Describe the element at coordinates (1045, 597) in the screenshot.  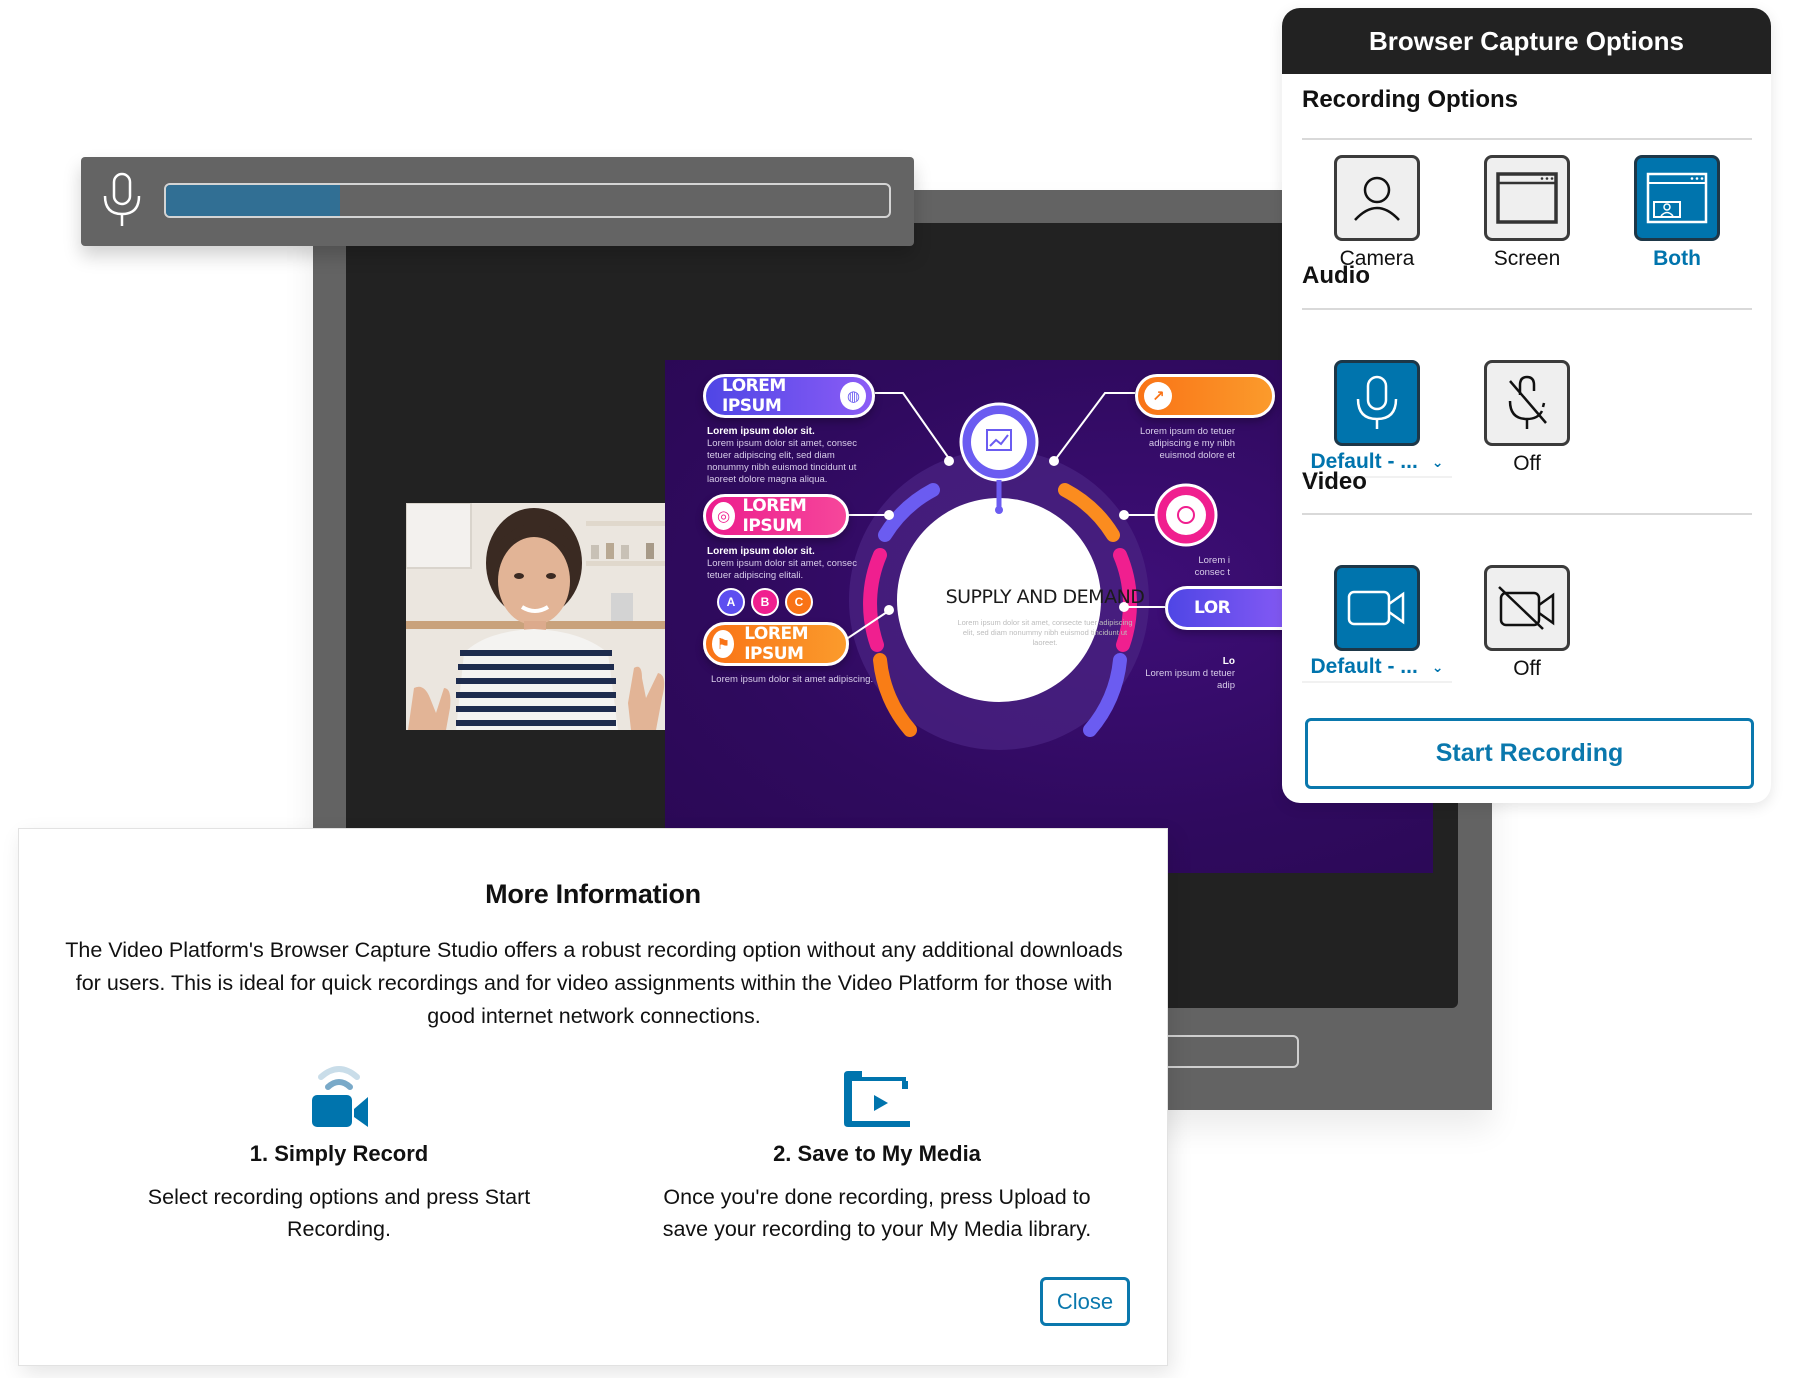
I see `slide-title: SUPPLY AND DEMAND` at that location.